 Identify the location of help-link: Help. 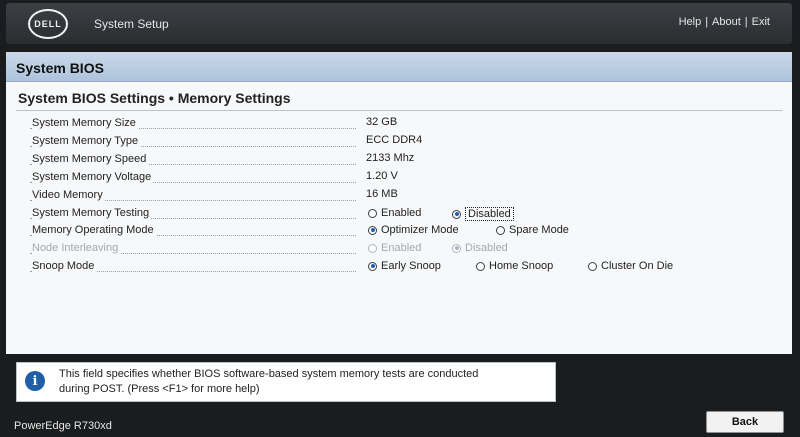
(690, 22).